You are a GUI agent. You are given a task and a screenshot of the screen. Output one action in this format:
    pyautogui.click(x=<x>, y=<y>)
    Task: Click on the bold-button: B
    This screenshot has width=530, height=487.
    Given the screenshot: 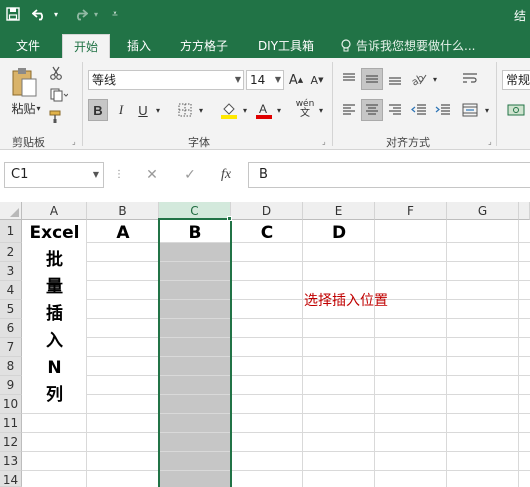 What is the action you would take?
    pyautogui.click(x=98, y=110)
    